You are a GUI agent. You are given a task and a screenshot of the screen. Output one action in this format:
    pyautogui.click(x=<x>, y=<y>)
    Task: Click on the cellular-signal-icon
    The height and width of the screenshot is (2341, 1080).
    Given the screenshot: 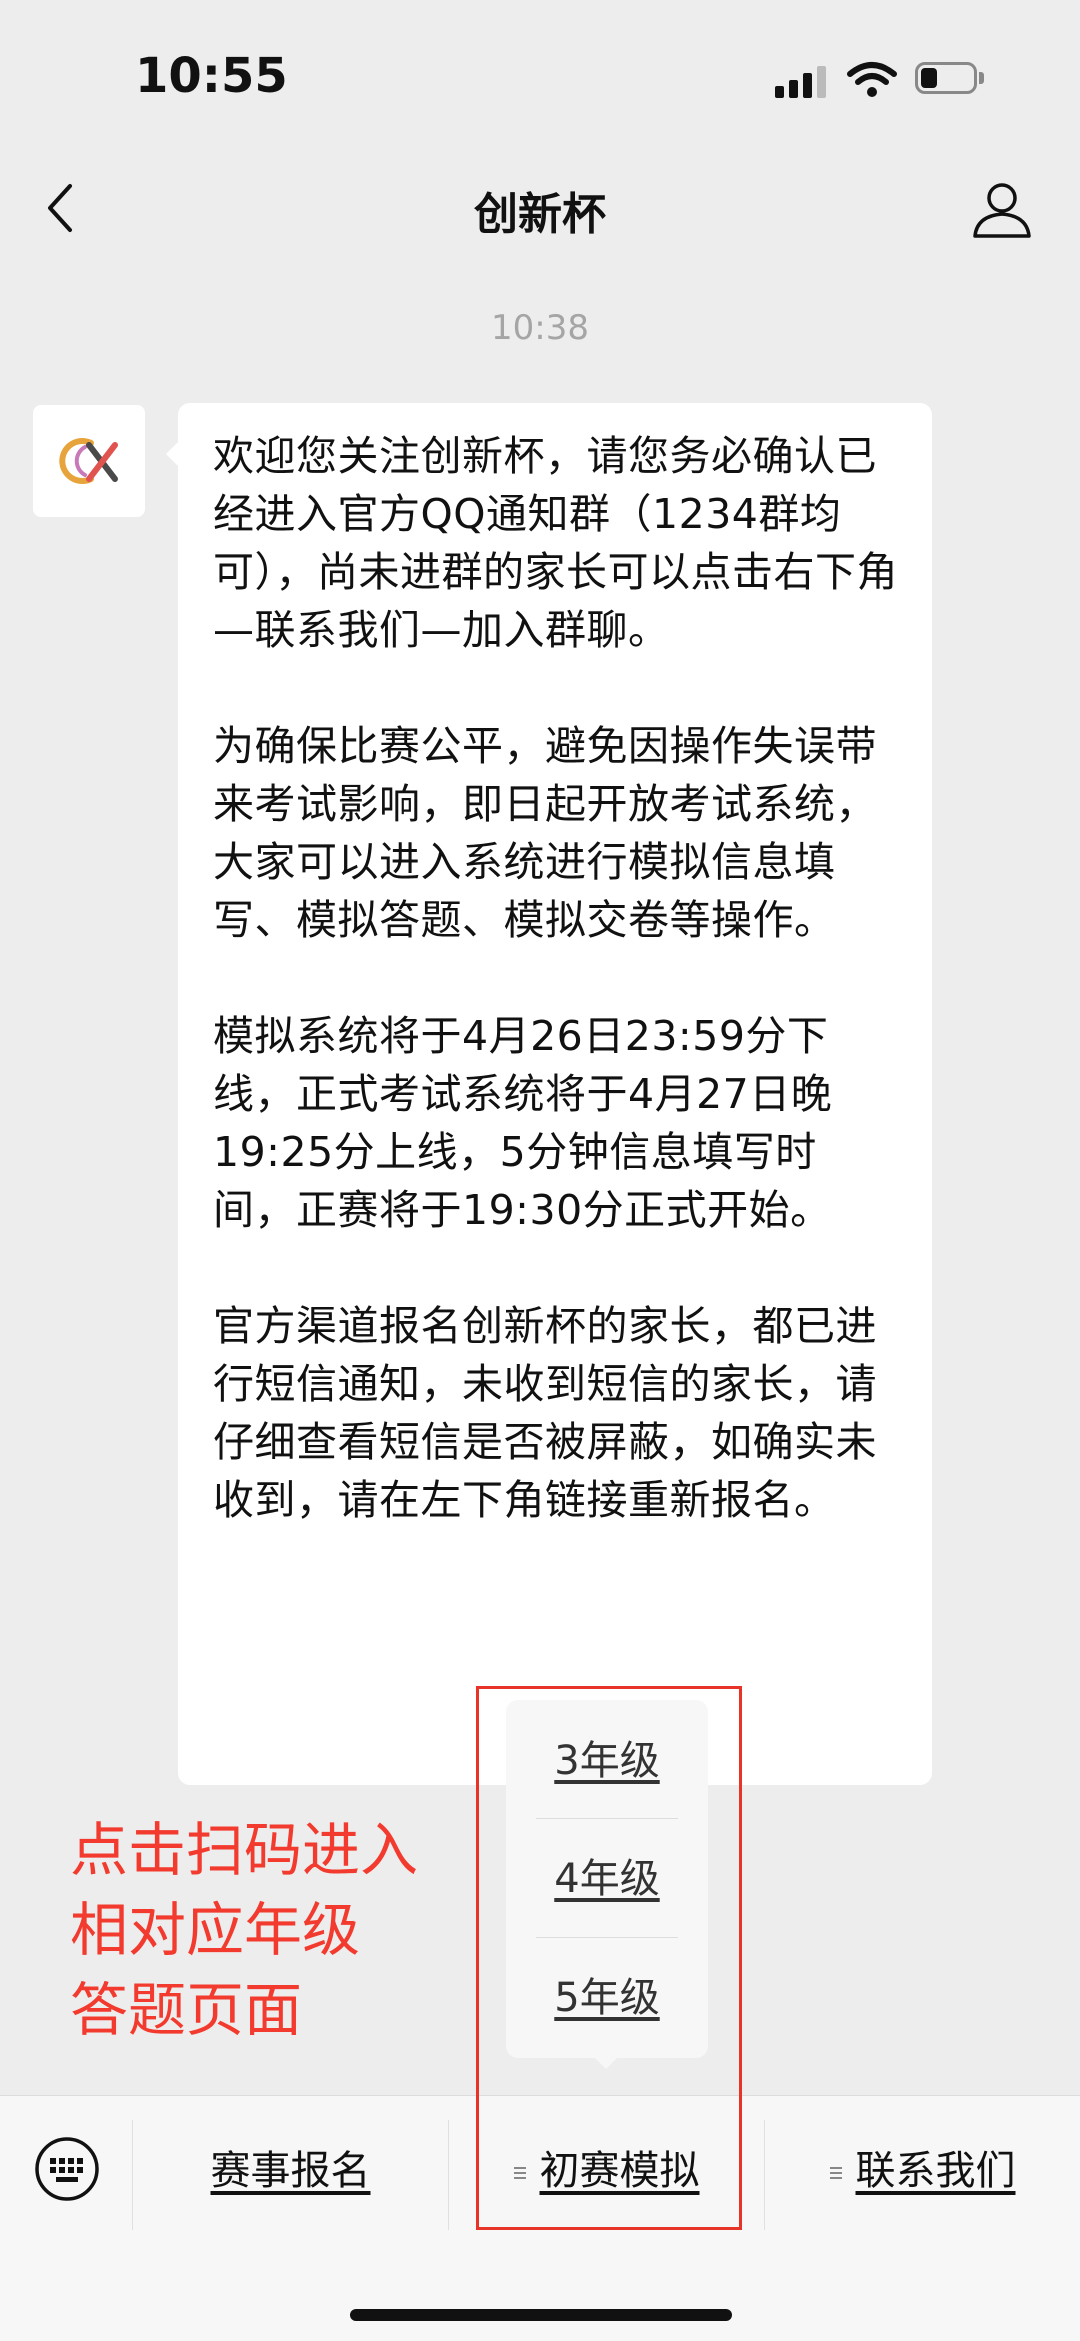 What is the action you would take?
    pyautogui.click(x=802, y=81)
    